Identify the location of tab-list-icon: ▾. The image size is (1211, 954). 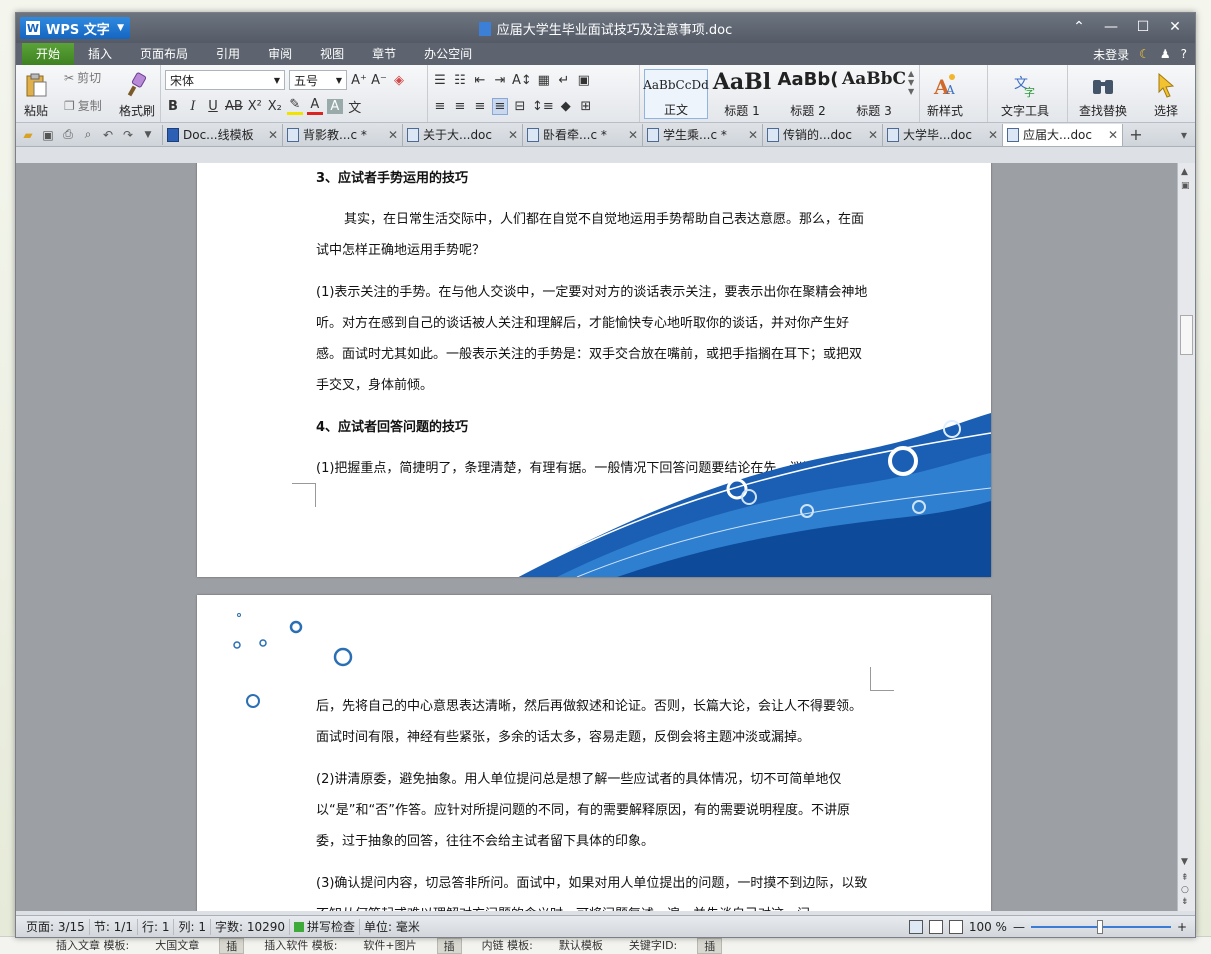
(1184, 135).